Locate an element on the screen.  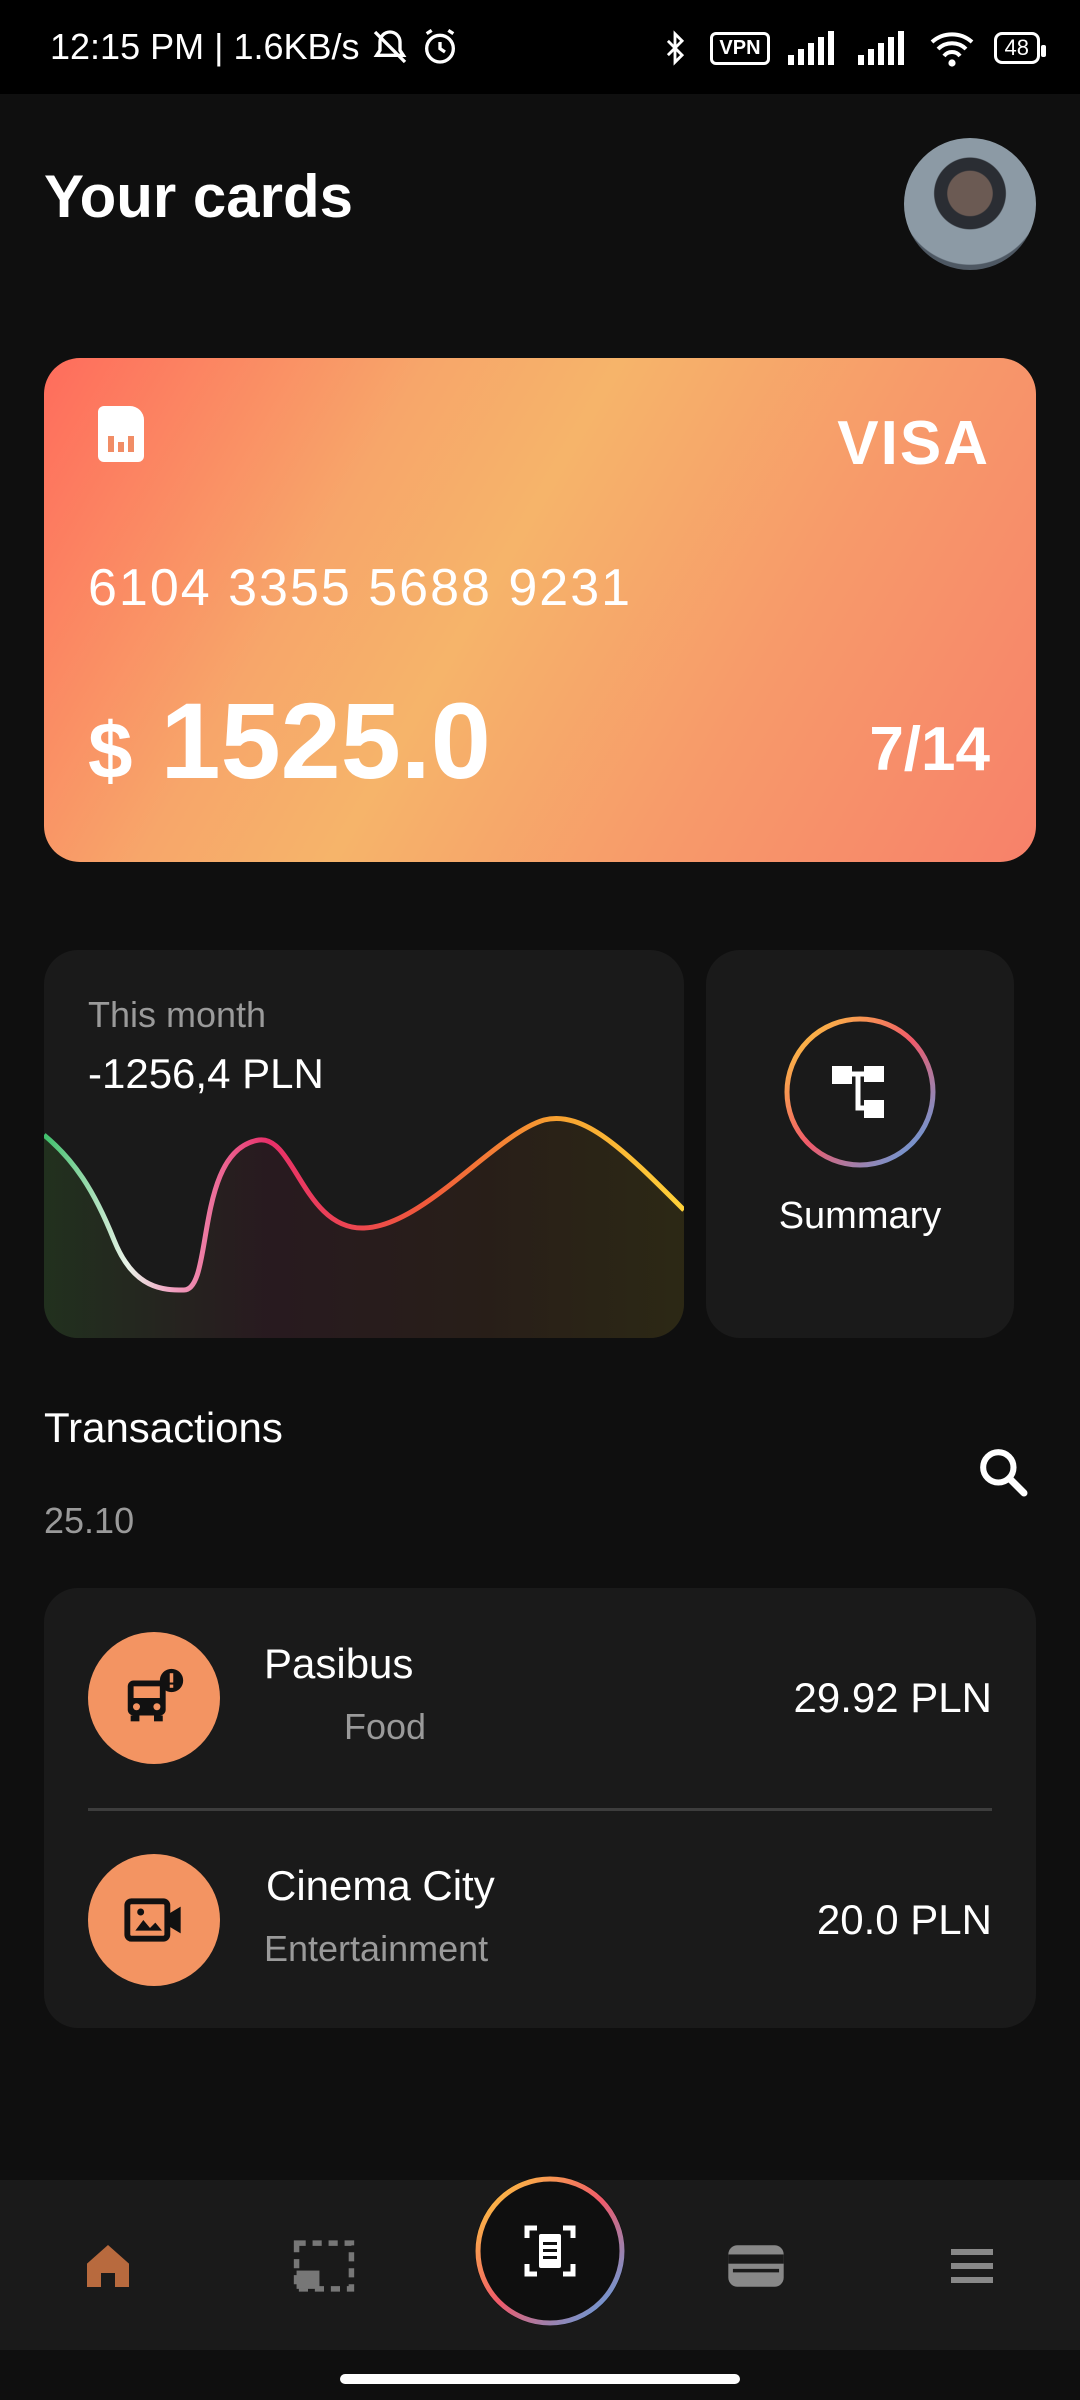
wallet-icon is located at coordinates (756, 2266).